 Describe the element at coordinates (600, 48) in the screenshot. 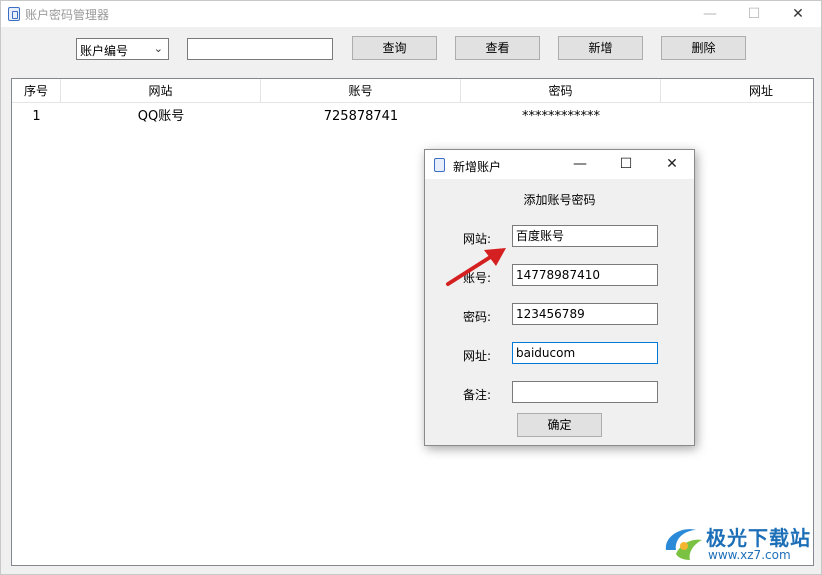

I see `add-button: 新增` at that location.